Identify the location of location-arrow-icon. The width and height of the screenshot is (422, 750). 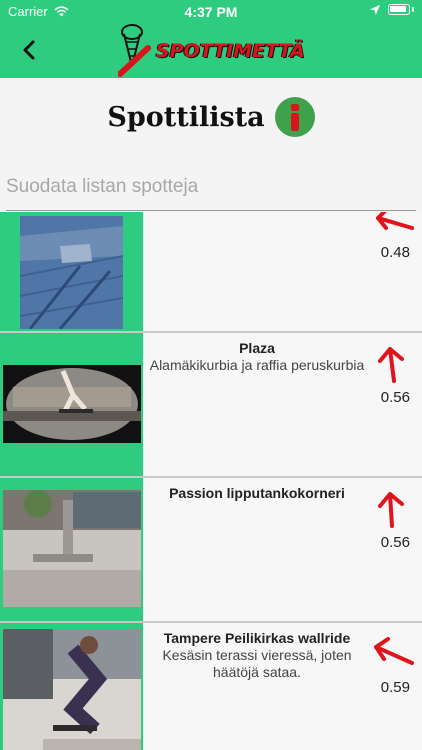
(375, 9).